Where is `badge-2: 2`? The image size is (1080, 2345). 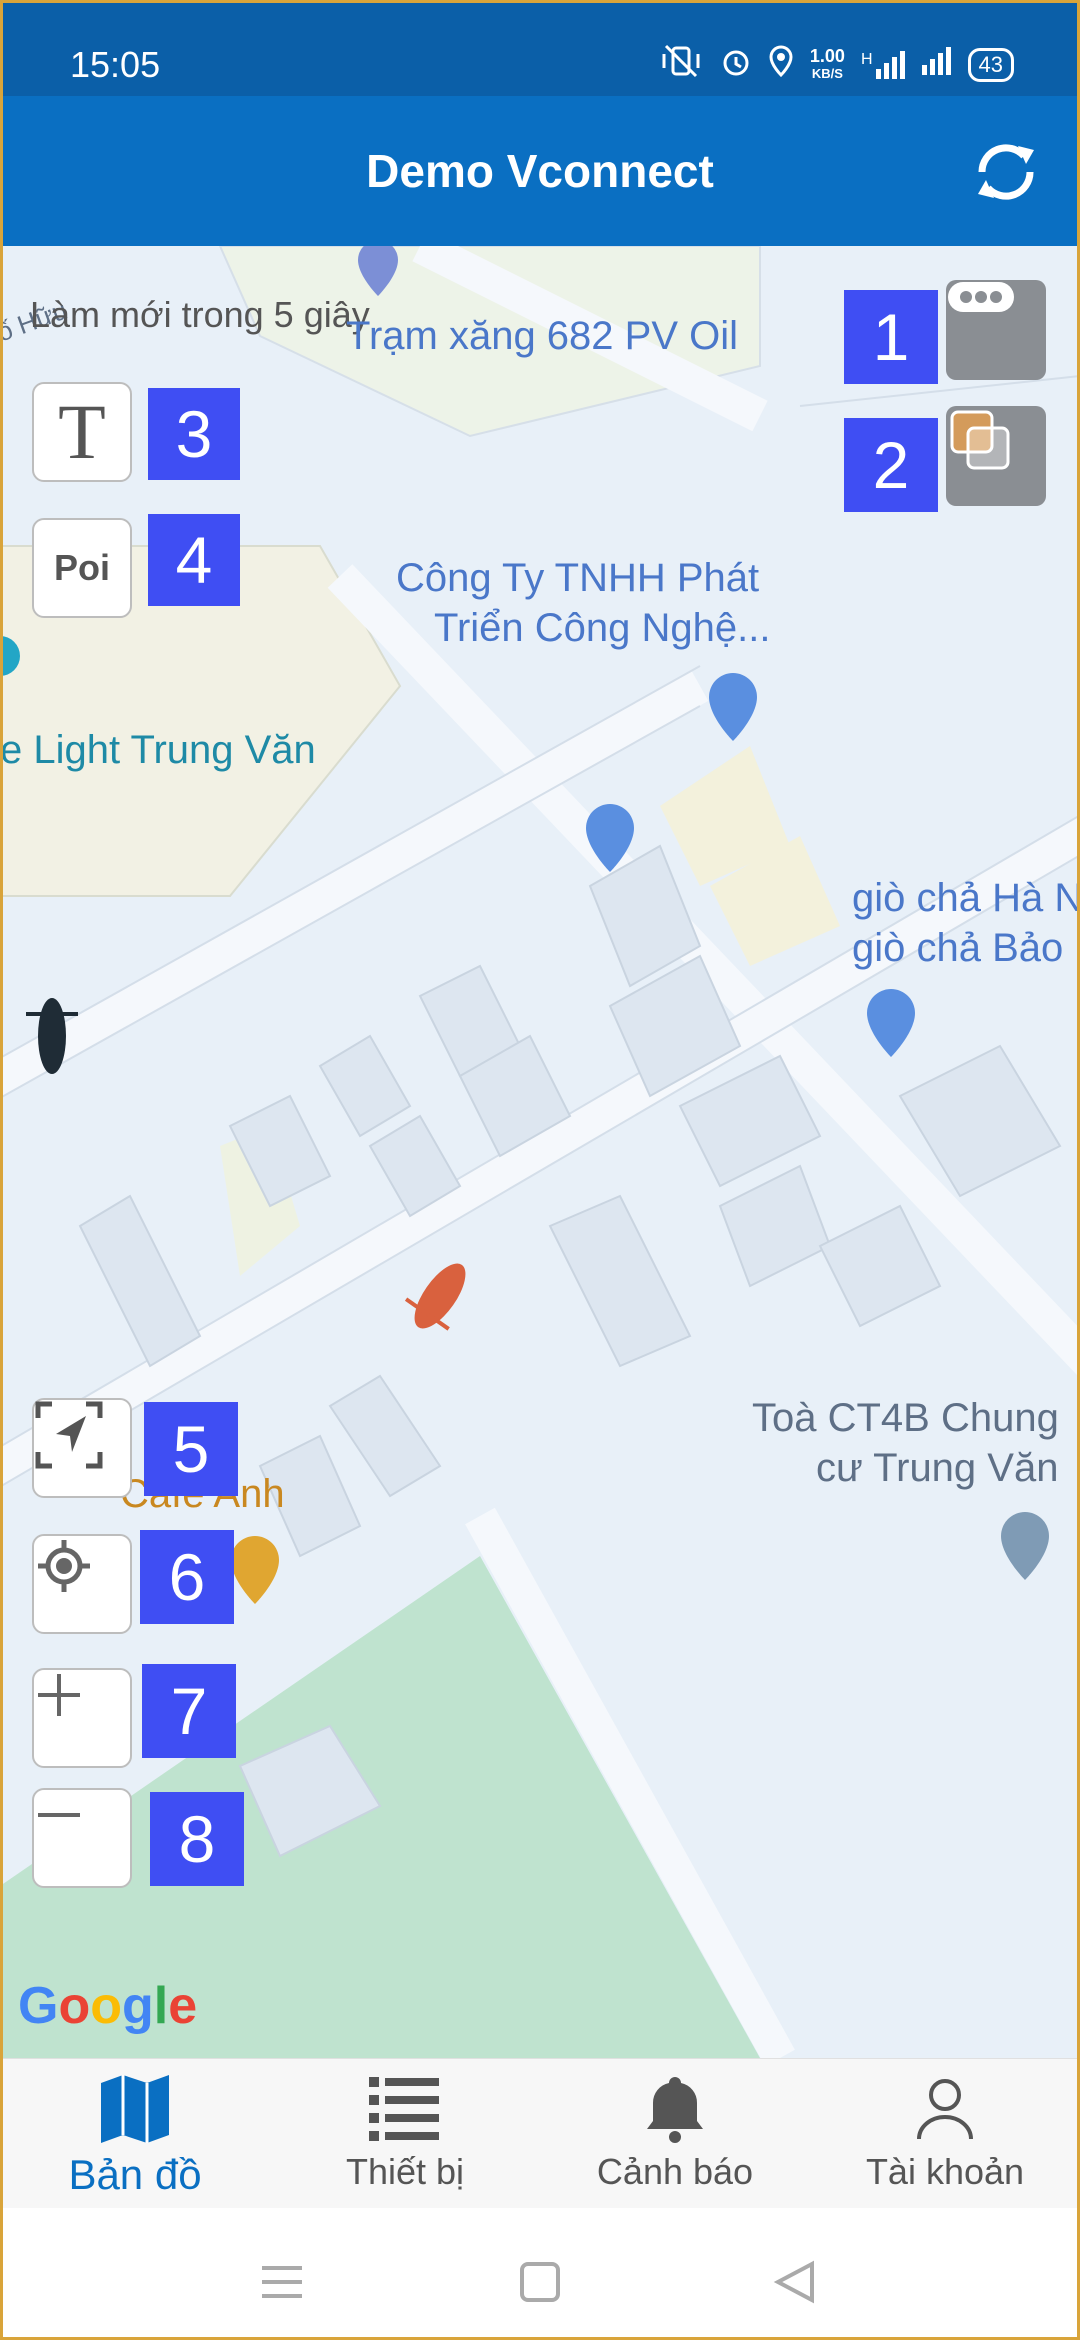
badge-2: 2 is located at coordinates (891, 465).